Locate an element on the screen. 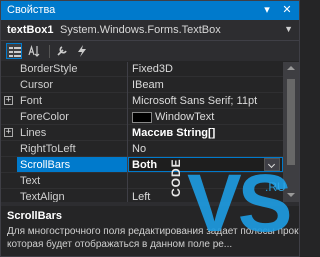 The height and width of the screenshot is (257, 320). properties-button is located at coordinates (62, 51).